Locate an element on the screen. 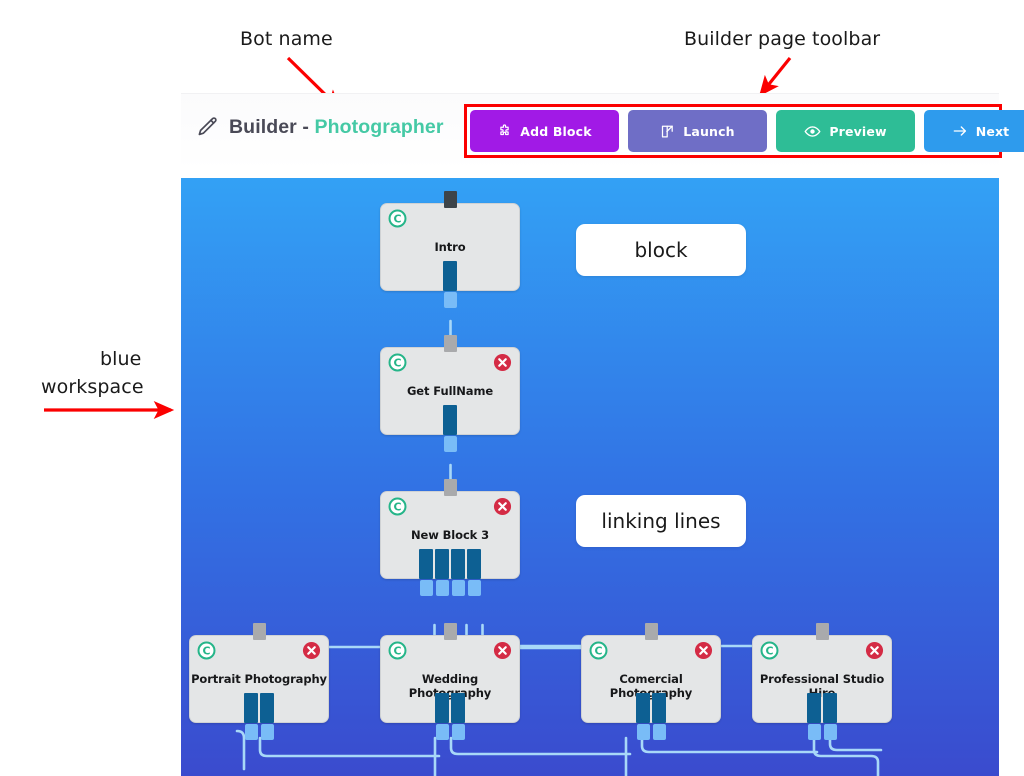 This screenshot has height=776, width=1024. next-button: Next is located at coordinates (974, 131).